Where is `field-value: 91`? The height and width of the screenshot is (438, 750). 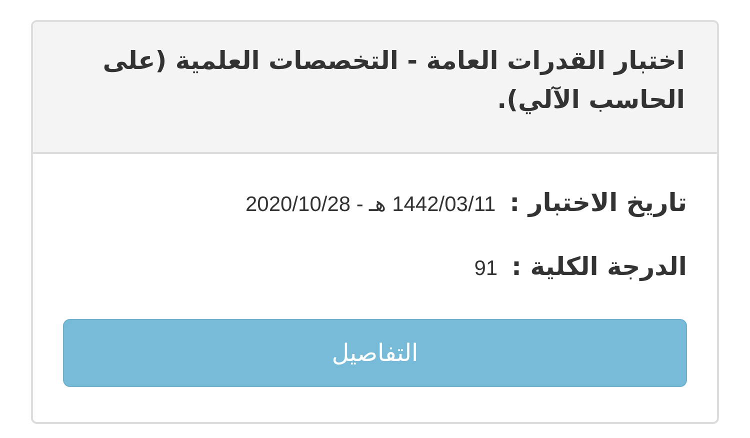 field-value: 91 is located at coordinates (486, 269).